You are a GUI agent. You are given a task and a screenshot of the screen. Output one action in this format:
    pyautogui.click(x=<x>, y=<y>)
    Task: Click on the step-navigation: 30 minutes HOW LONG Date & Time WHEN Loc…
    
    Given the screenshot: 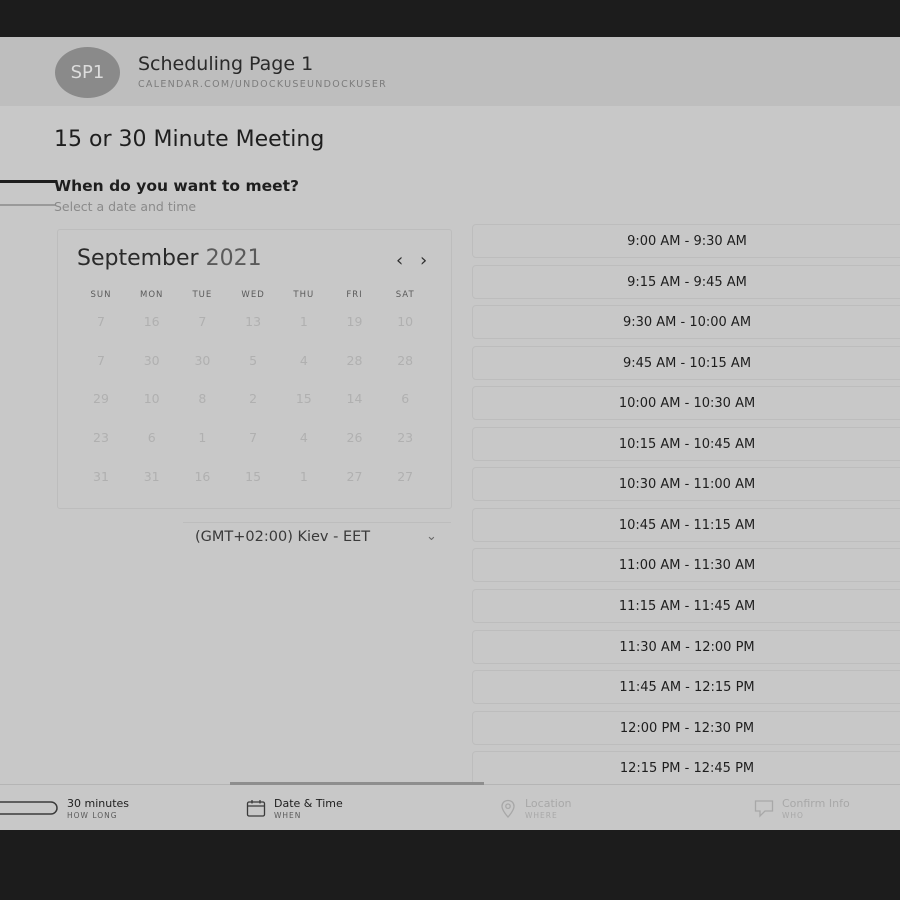 What is the action you would take?
    pyautogui.click(x=450, y=806)
    